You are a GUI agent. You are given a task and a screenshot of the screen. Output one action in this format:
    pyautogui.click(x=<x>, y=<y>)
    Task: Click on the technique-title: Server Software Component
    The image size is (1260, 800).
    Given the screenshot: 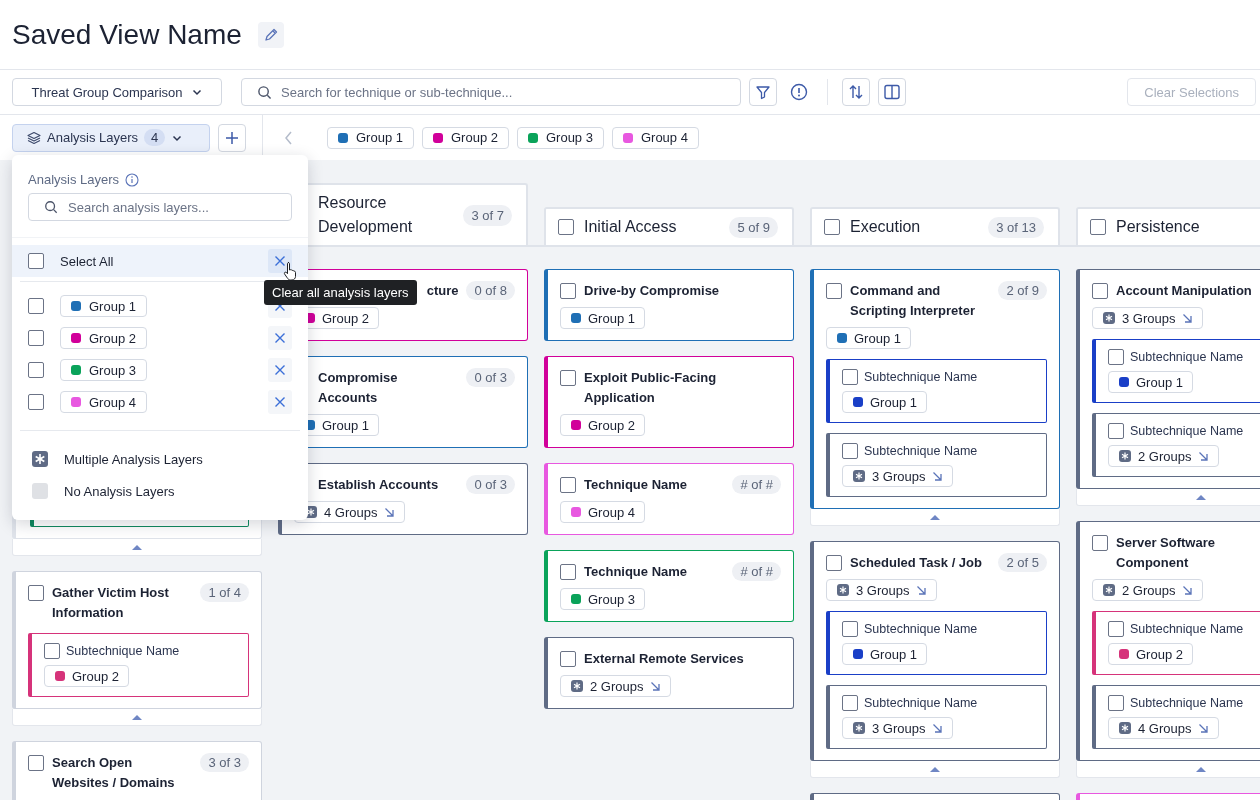 What is the action you would take?
    pyautogui.click(x=1166, y=553)
    